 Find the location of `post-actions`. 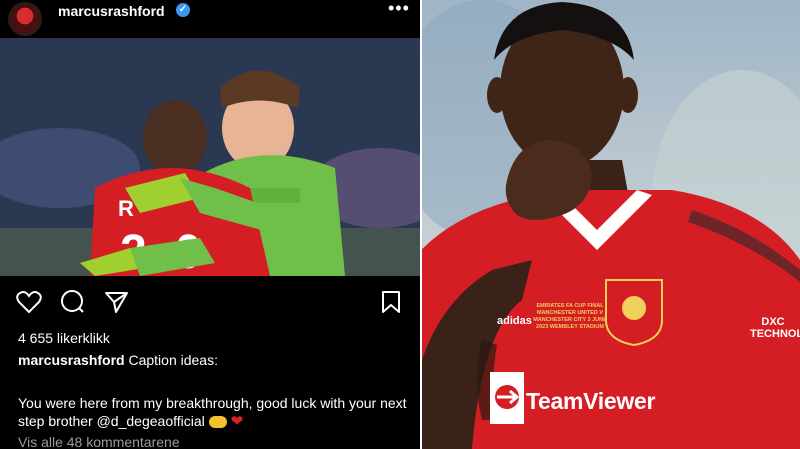

post-actions is located at coordinates (211, 302).